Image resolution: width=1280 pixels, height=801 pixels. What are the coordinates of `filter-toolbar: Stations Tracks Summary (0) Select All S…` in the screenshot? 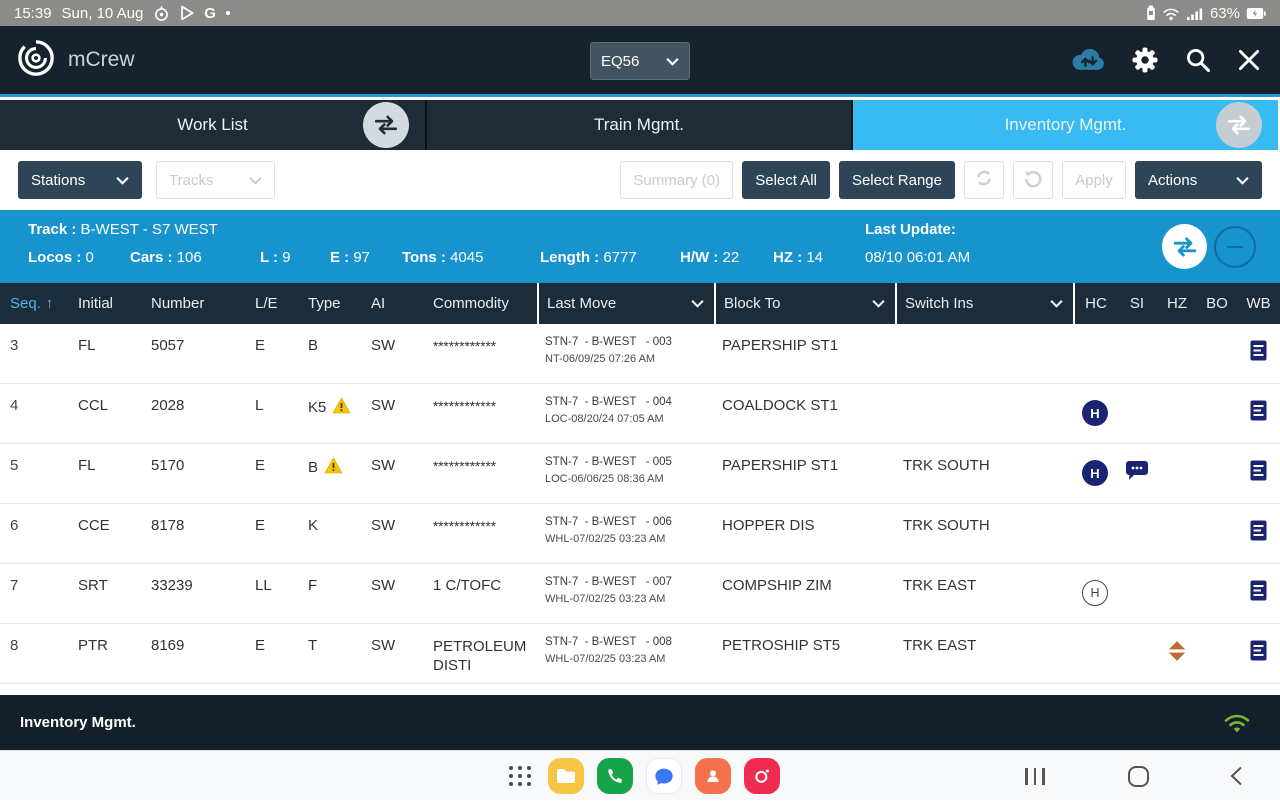 It's located at (640, 180).